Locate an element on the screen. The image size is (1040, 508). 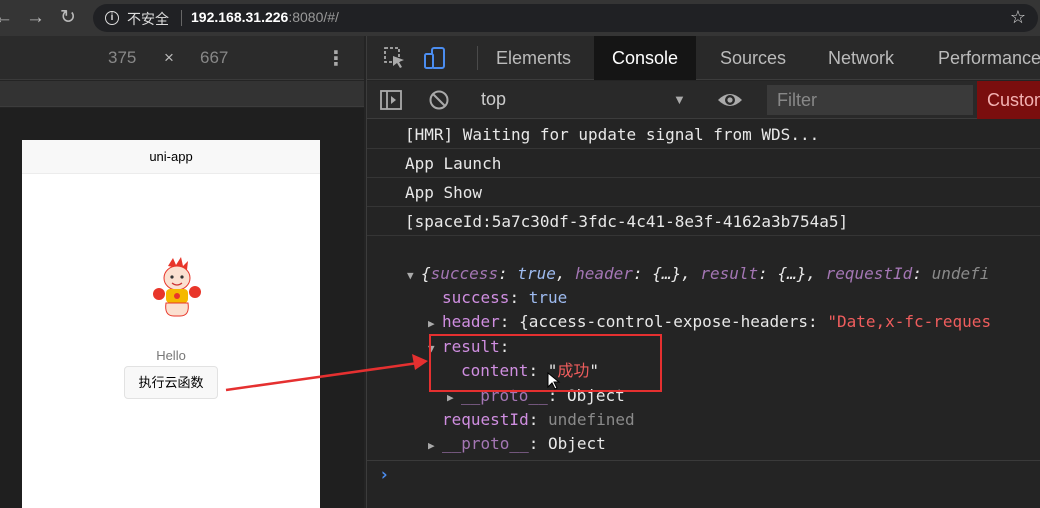
star-icon: ☆ is located at coordinates (1018, 17).